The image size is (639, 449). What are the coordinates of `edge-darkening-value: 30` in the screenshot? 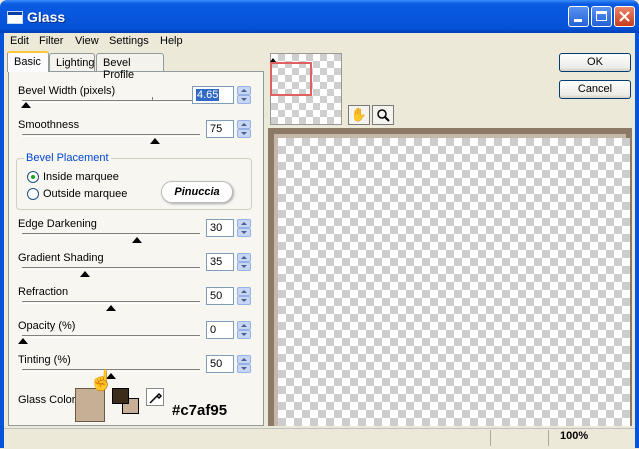 It's located at (216, 228).